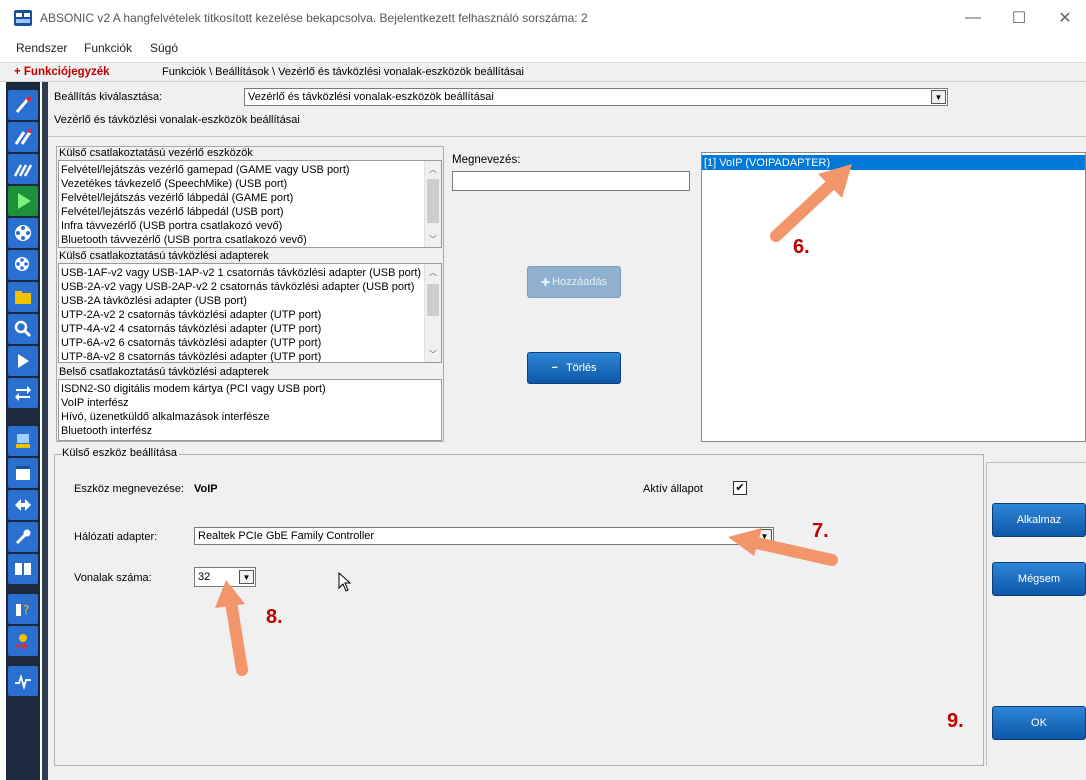 Image resolution: width=1086 pixels, height=780 pixels. I want to click on wrench-icon, so click(23, 537).